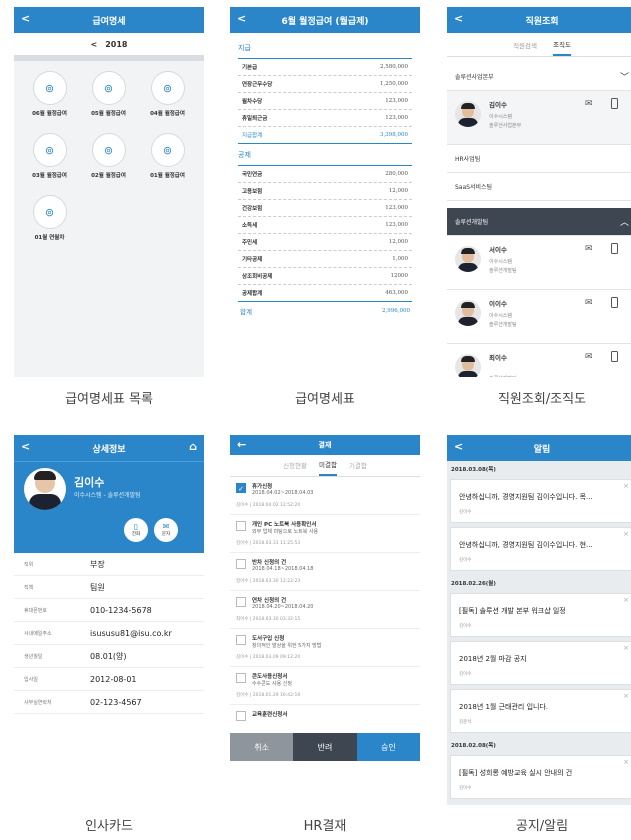 Image resolution: width=631 pixels, height=840 pixels. What do you see at coordinates (525, 48) in the screenshot?
I see `tab-employee-search: 직원검색` at bounding box center [525, 48].